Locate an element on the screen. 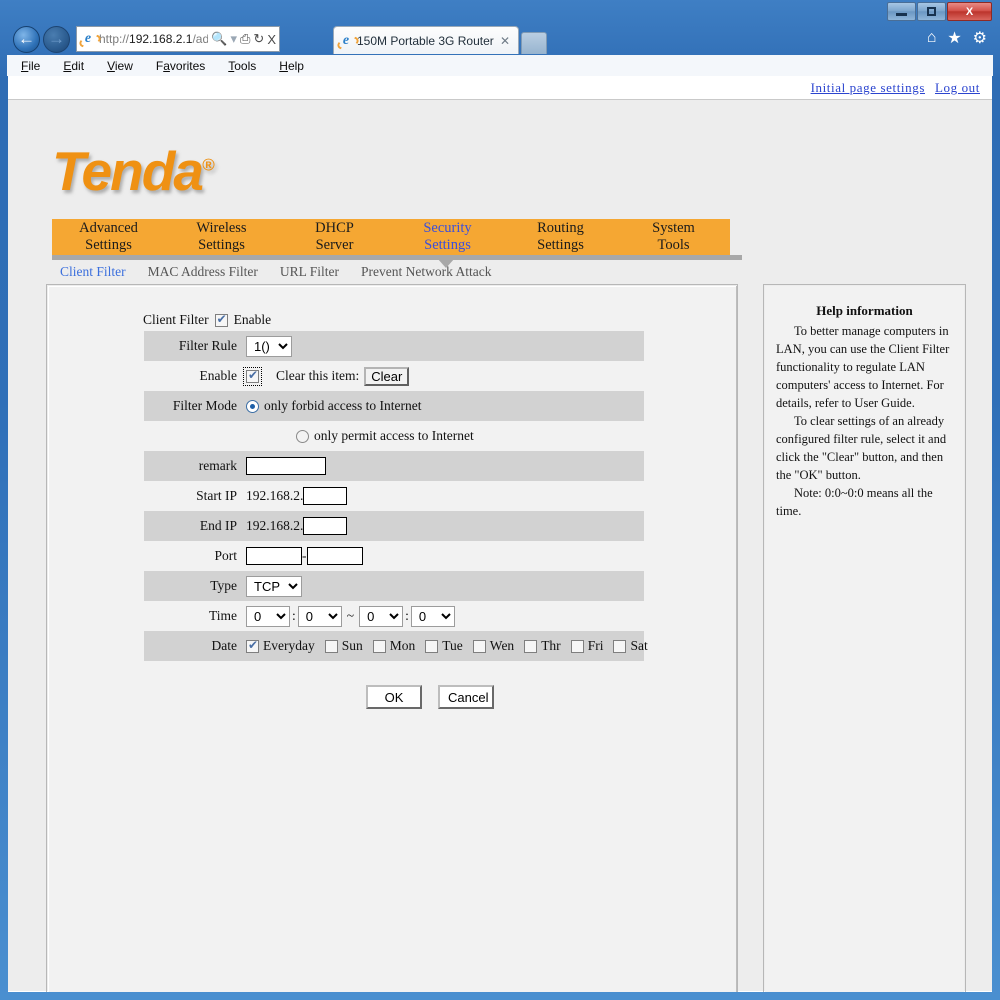 This screenshot has width=1000, height=1000. help-title: Help information is located at coordinates (864, 310).